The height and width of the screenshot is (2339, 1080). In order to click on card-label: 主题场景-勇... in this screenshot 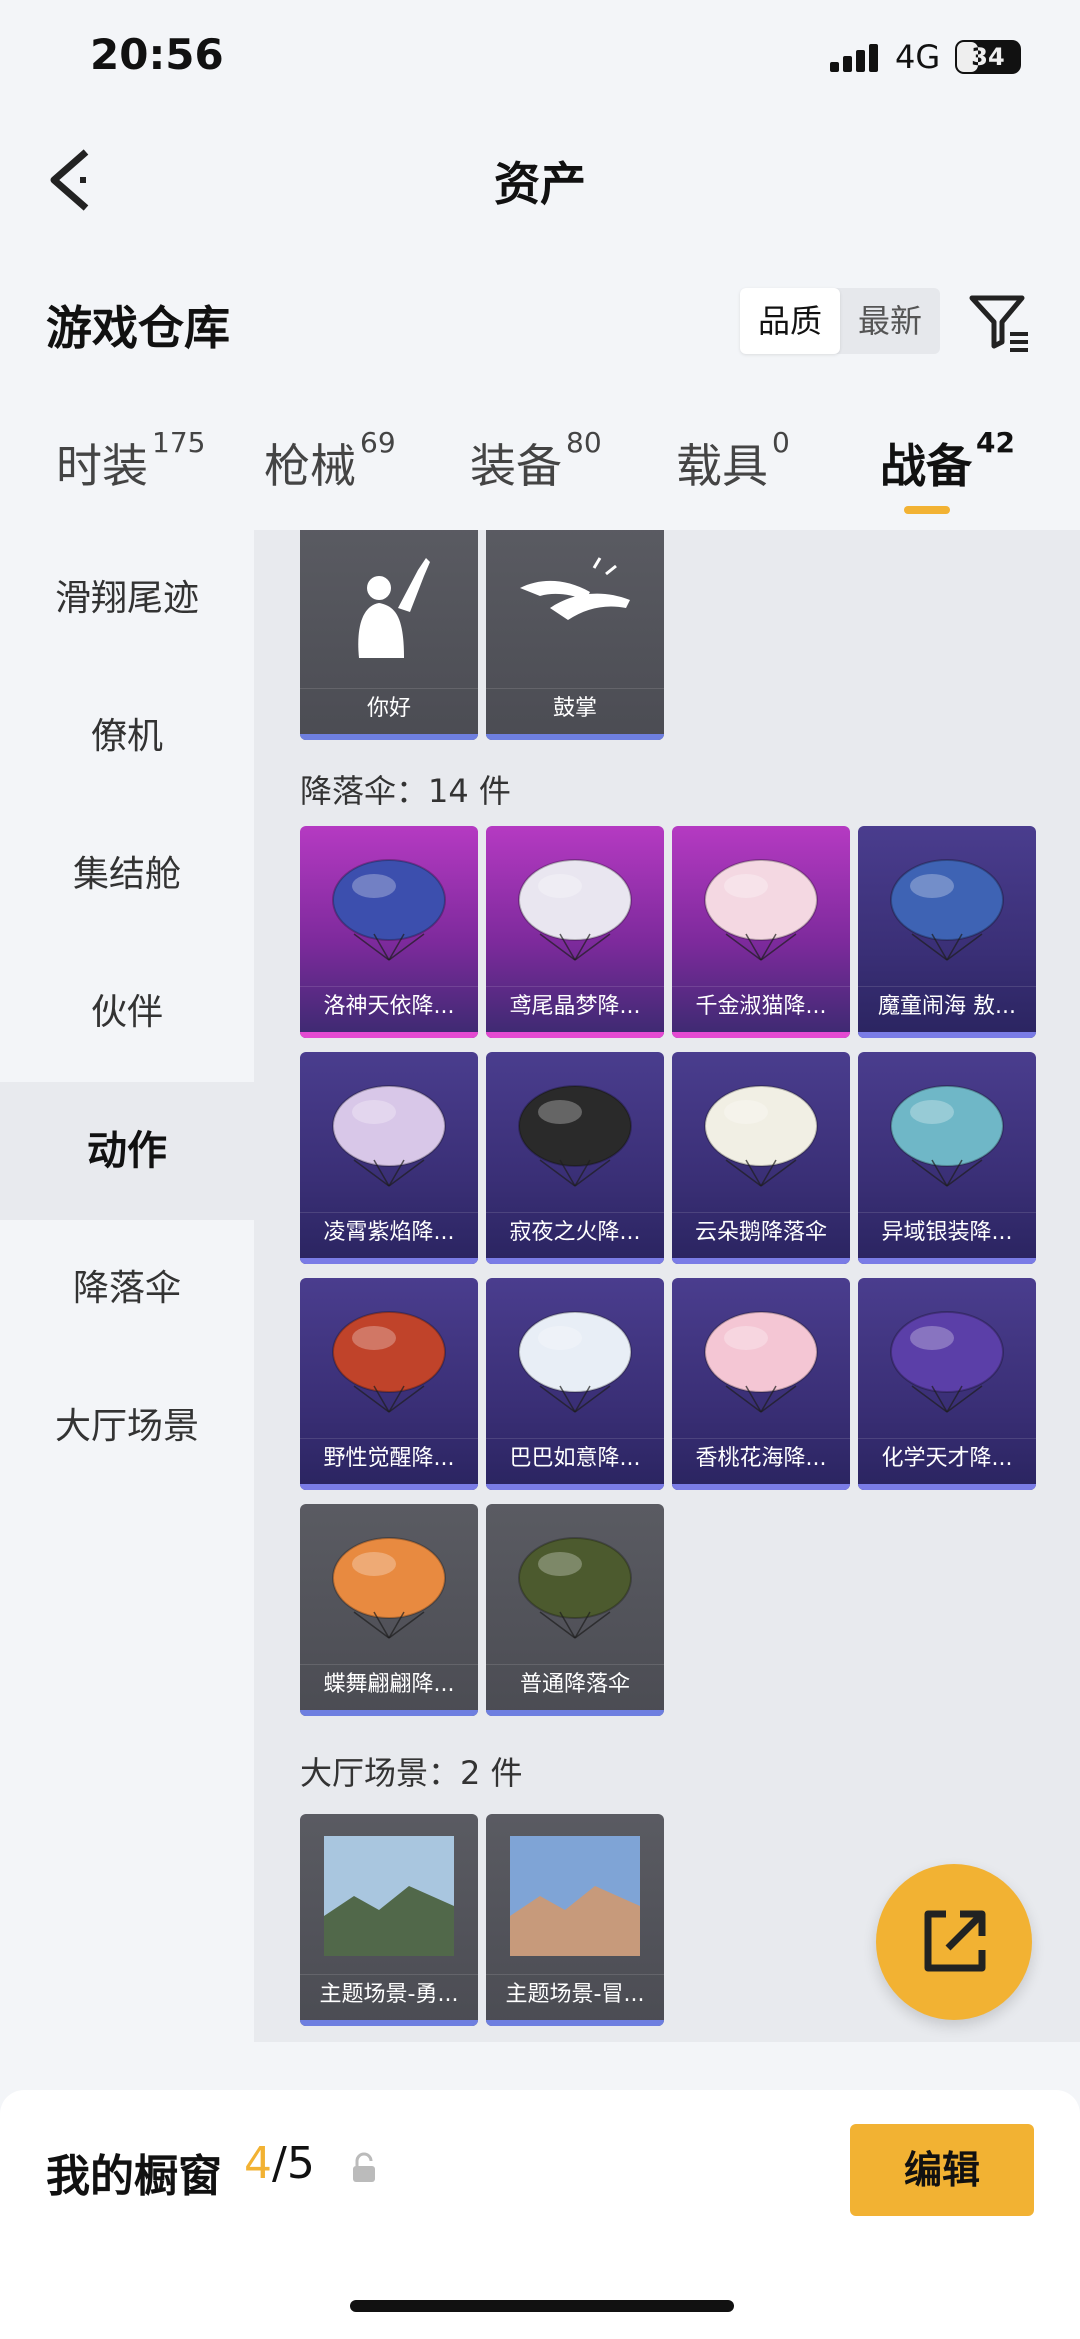, I will do `click(389, 1994)`.